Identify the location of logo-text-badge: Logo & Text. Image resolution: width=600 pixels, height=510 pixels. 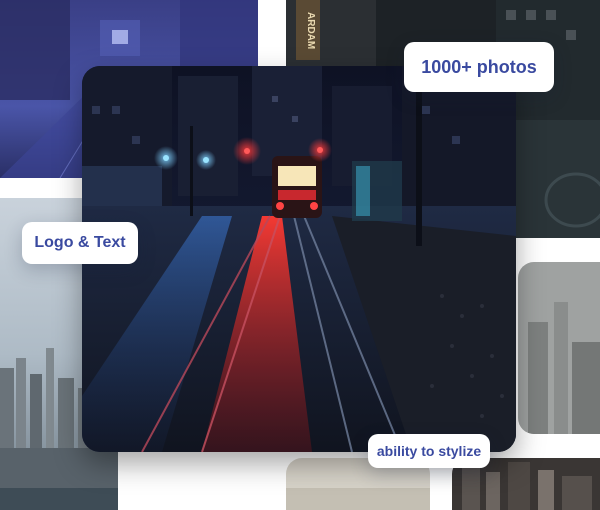
(80, 243).